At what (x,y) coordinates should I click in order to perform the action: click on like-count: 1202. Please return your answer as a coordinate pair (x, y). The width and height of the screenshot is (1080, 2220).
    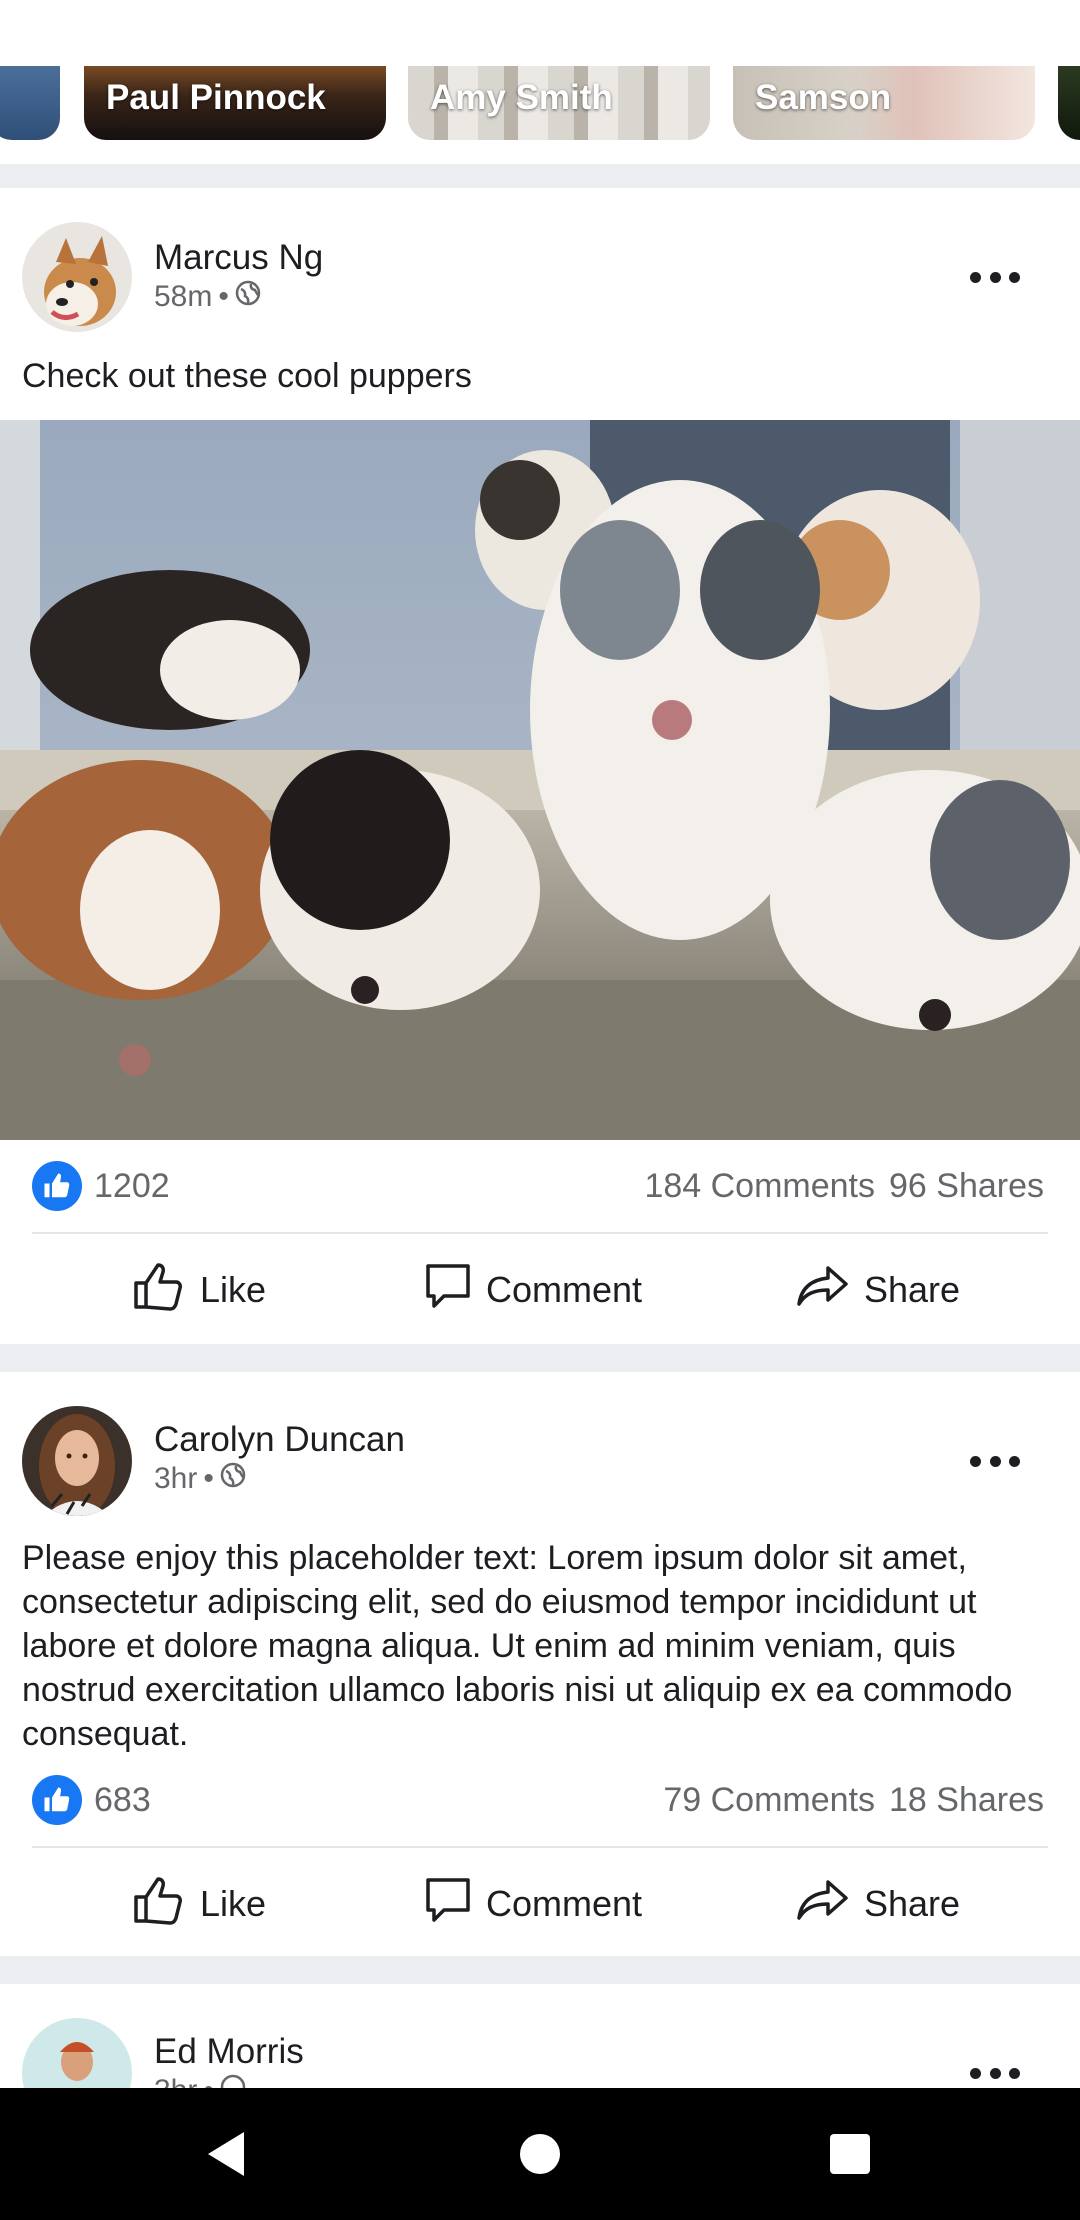
    Looking at the image, I should click on (132, 1186).